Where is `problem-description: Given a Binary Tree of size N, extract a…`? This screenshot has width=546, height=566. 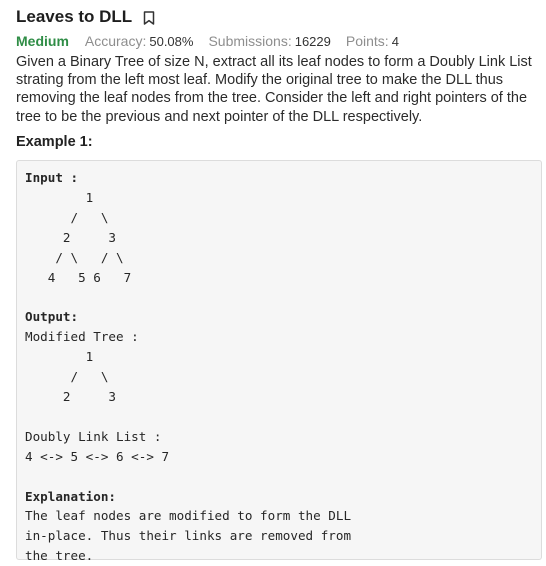
problem-description: Given a Binary Tree of size N, extract a… is located at coordinates (274, 89).